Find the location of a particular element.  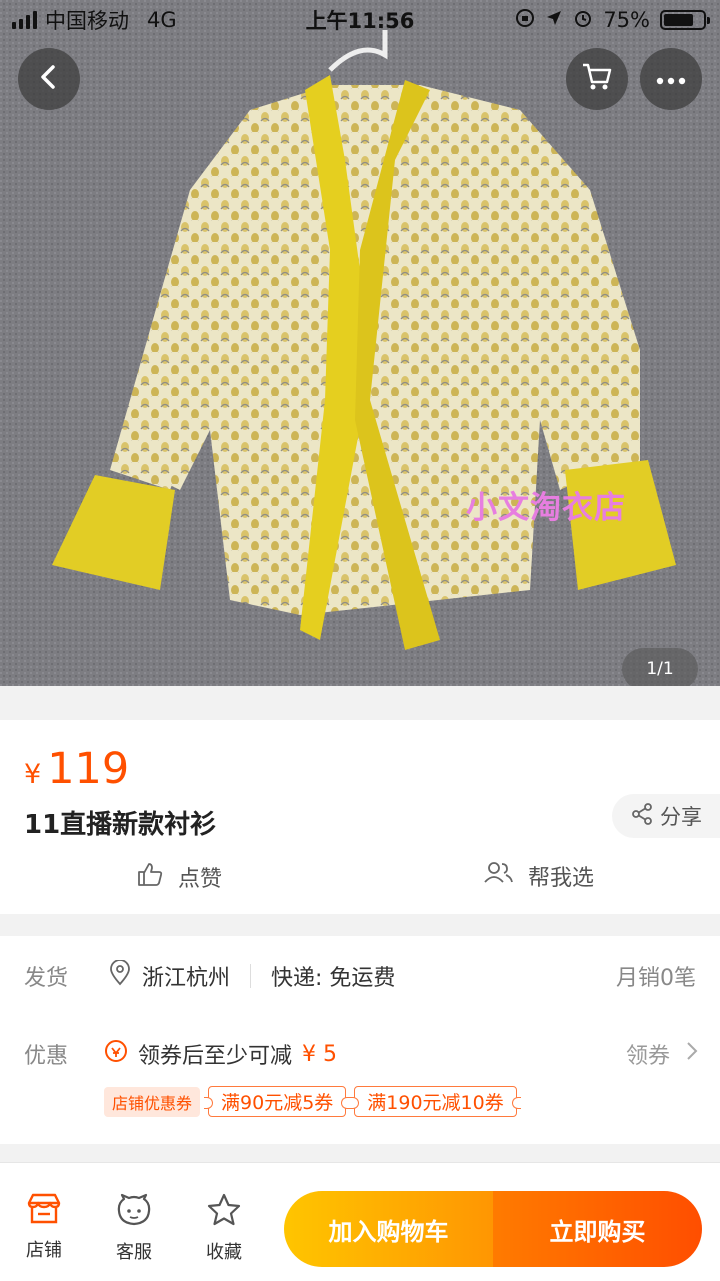

favorite-tab: 收藏 is located at coordinates (224, 1228).